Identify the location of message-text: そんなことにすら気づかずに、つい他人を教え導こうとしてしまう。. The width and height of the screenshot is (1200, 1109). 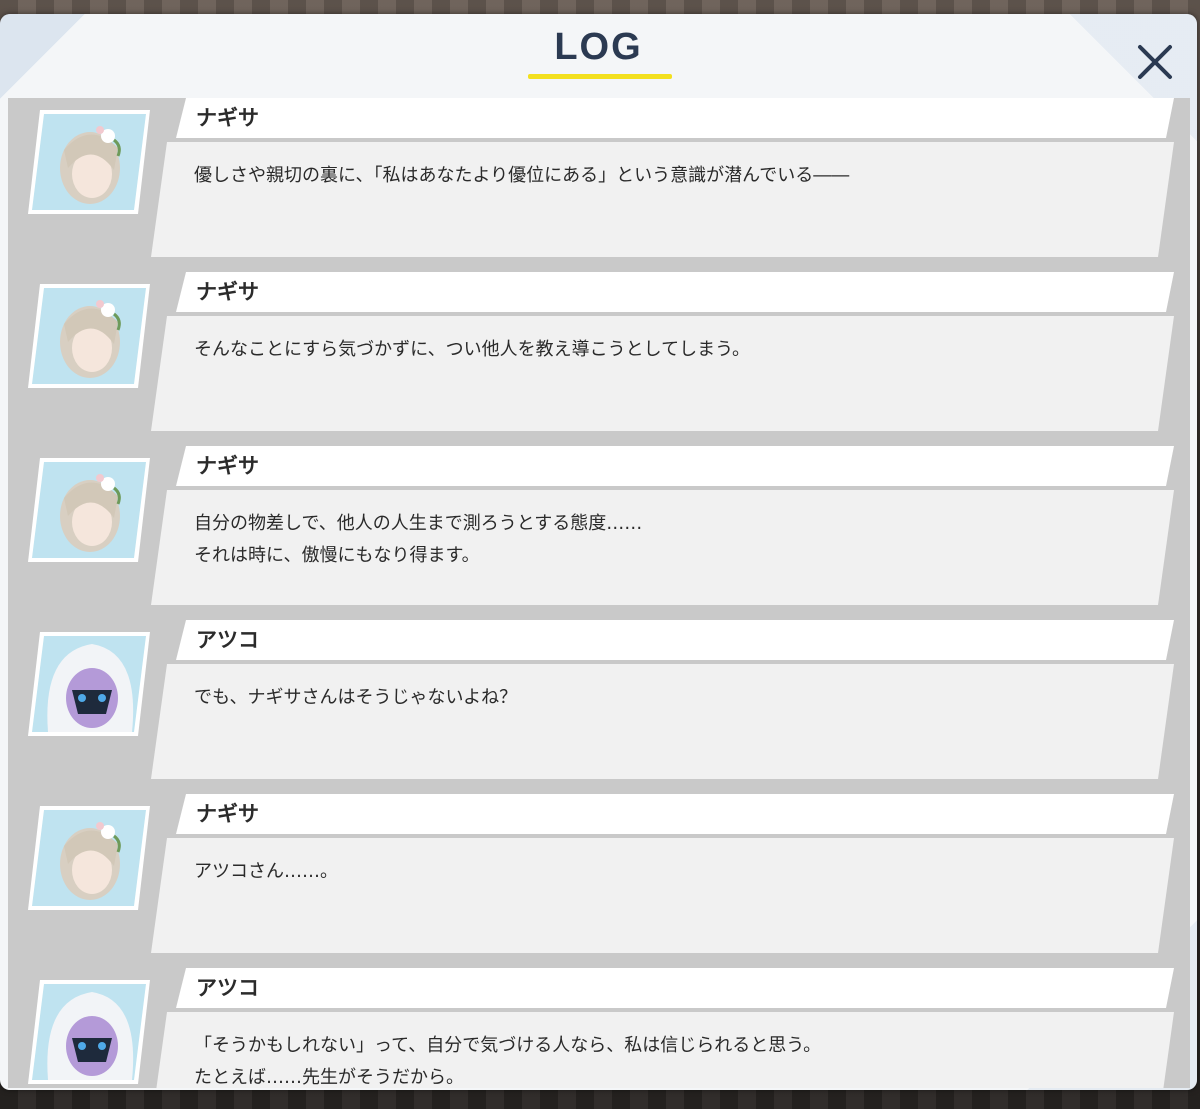
(472, 349).